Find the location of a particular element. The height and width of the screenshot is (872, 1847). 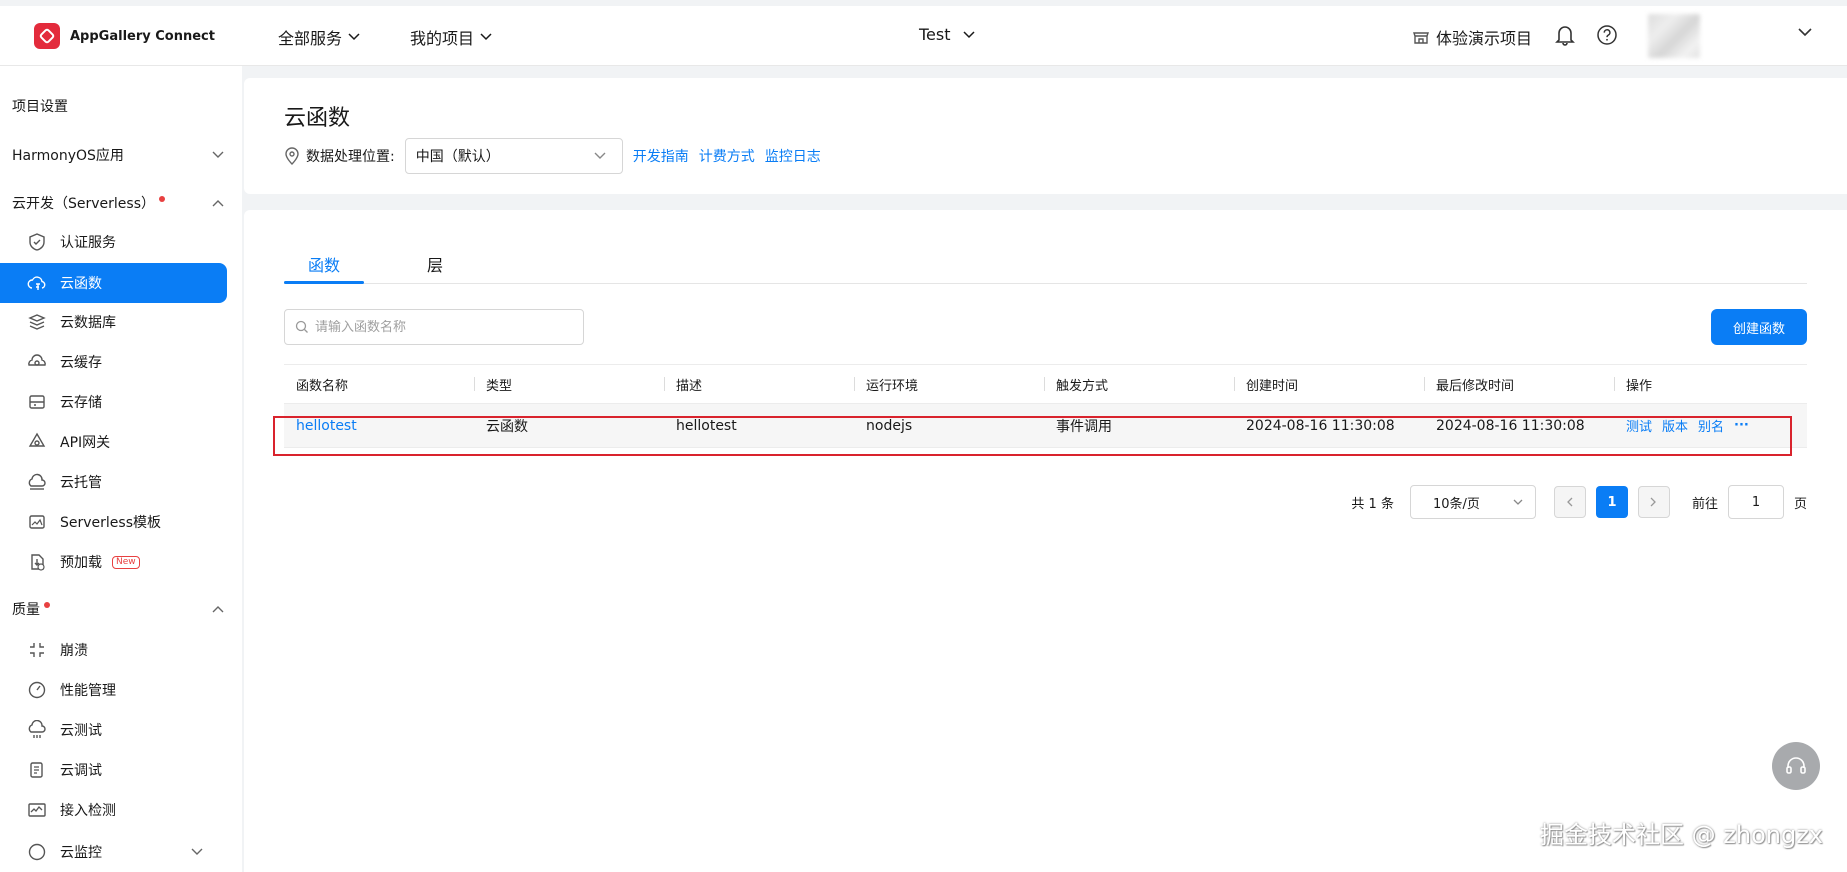

sidebar-item-preload: 预加载 New is located at coordinates (113, 562).